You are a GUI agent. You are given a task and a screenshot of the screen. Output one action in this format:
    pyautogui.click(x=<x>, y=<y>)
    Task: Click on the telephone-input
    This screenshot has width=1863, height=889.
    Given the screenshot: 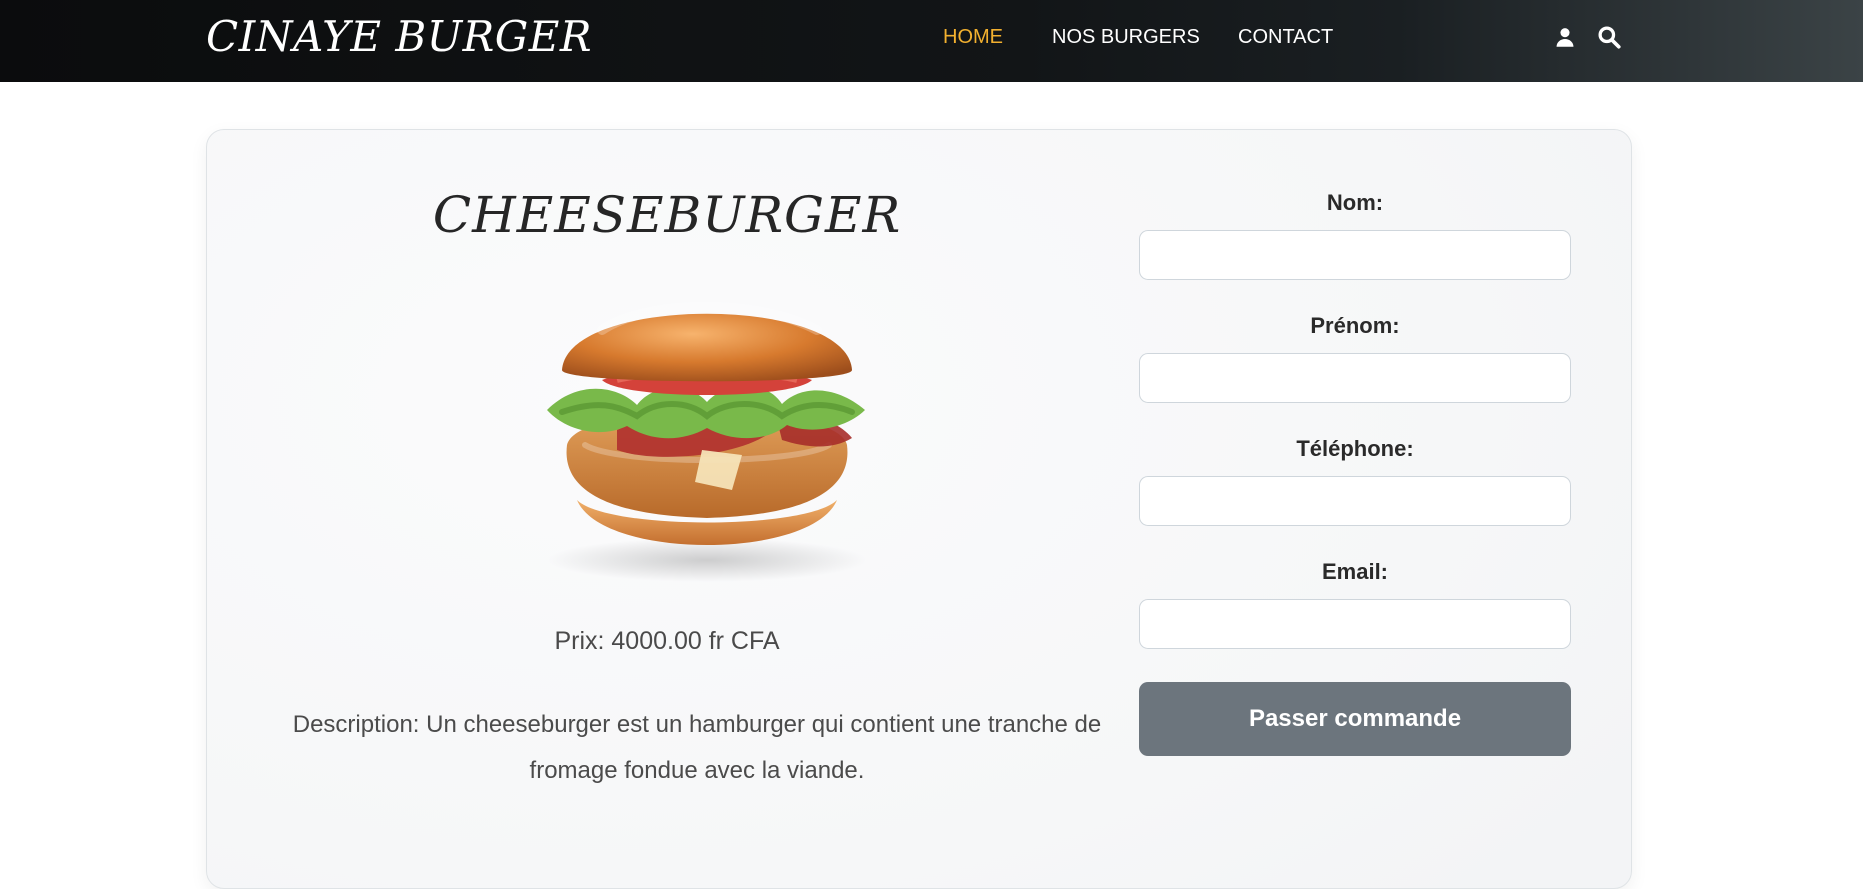 What is the action you would take?
    pyautogui.click(x=1355, y=501)
    